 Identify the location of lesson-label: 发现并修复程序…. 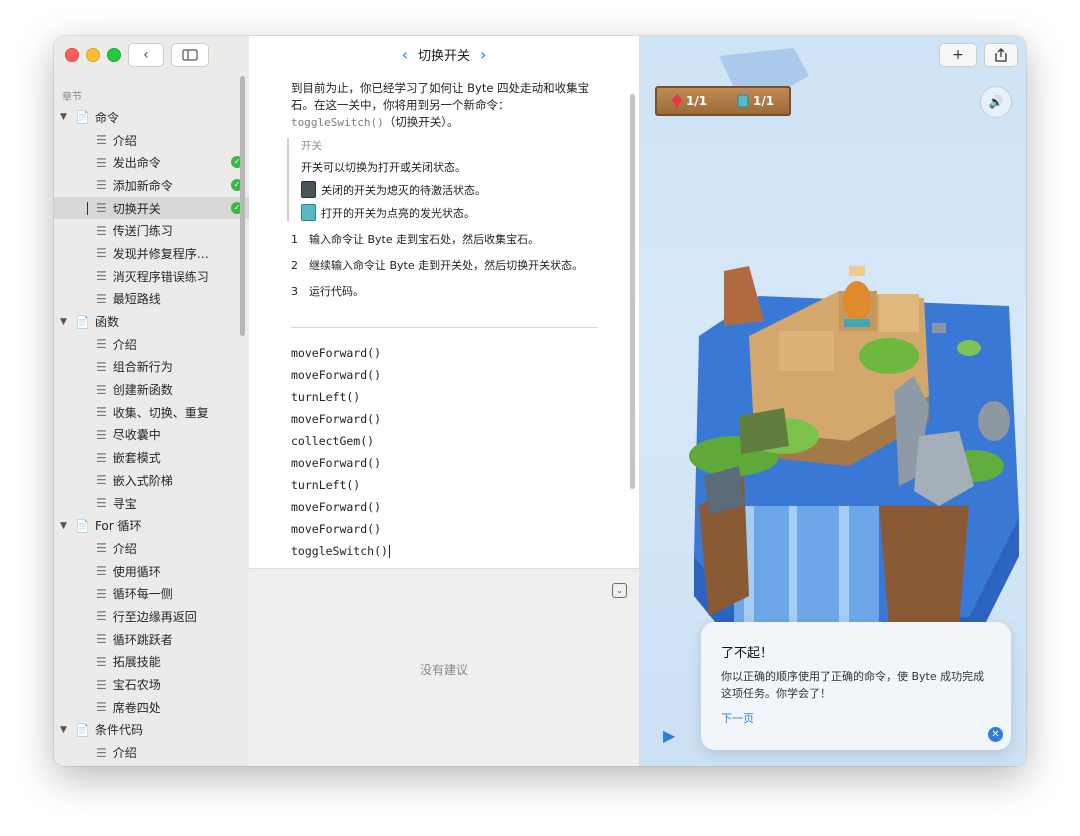
(160, 253).